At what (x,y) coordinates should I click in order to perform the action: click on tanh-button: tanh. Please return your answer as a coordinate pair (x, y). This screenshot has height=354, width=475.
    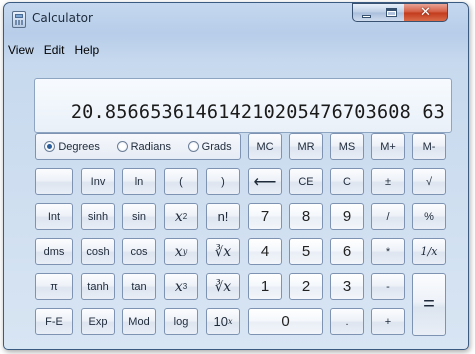
    Looking at the image, I should click on (98, 286).